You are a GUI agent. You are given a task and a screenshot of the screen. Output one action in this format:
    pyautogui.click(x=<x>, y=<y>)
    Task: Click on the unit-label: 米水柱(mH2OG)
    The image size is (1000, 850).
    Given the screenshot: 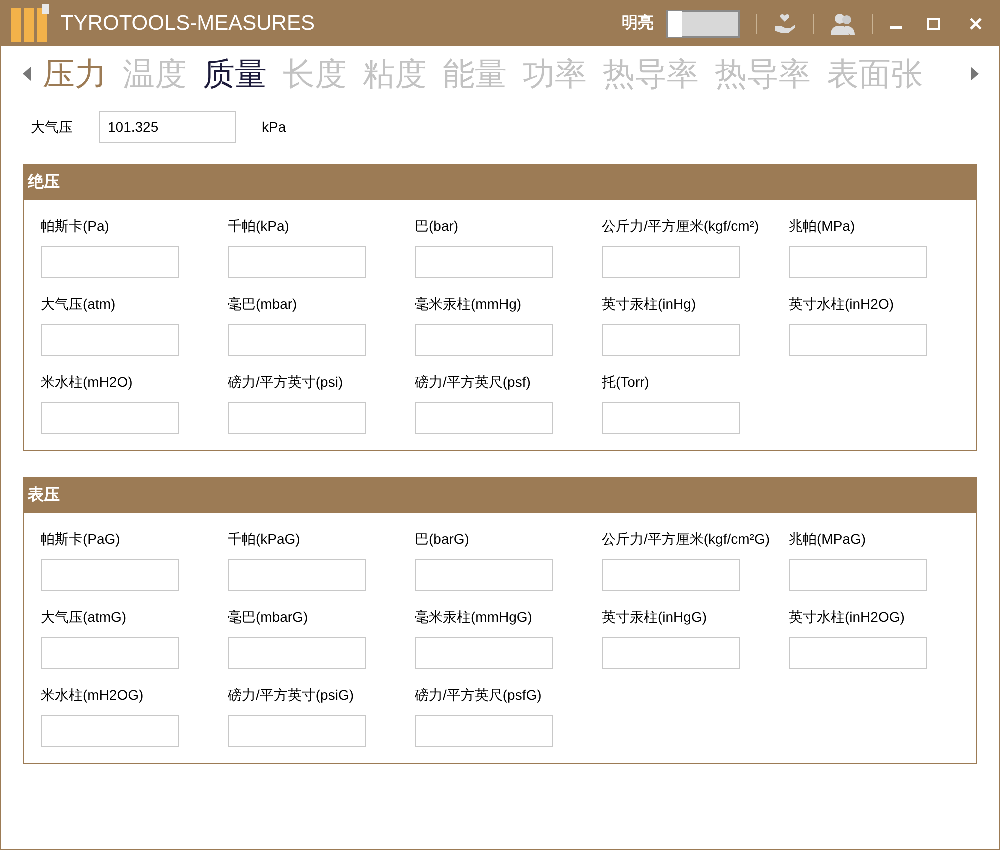 What is the action you would take?
    pyautogui.click(x=93, y=695)
    